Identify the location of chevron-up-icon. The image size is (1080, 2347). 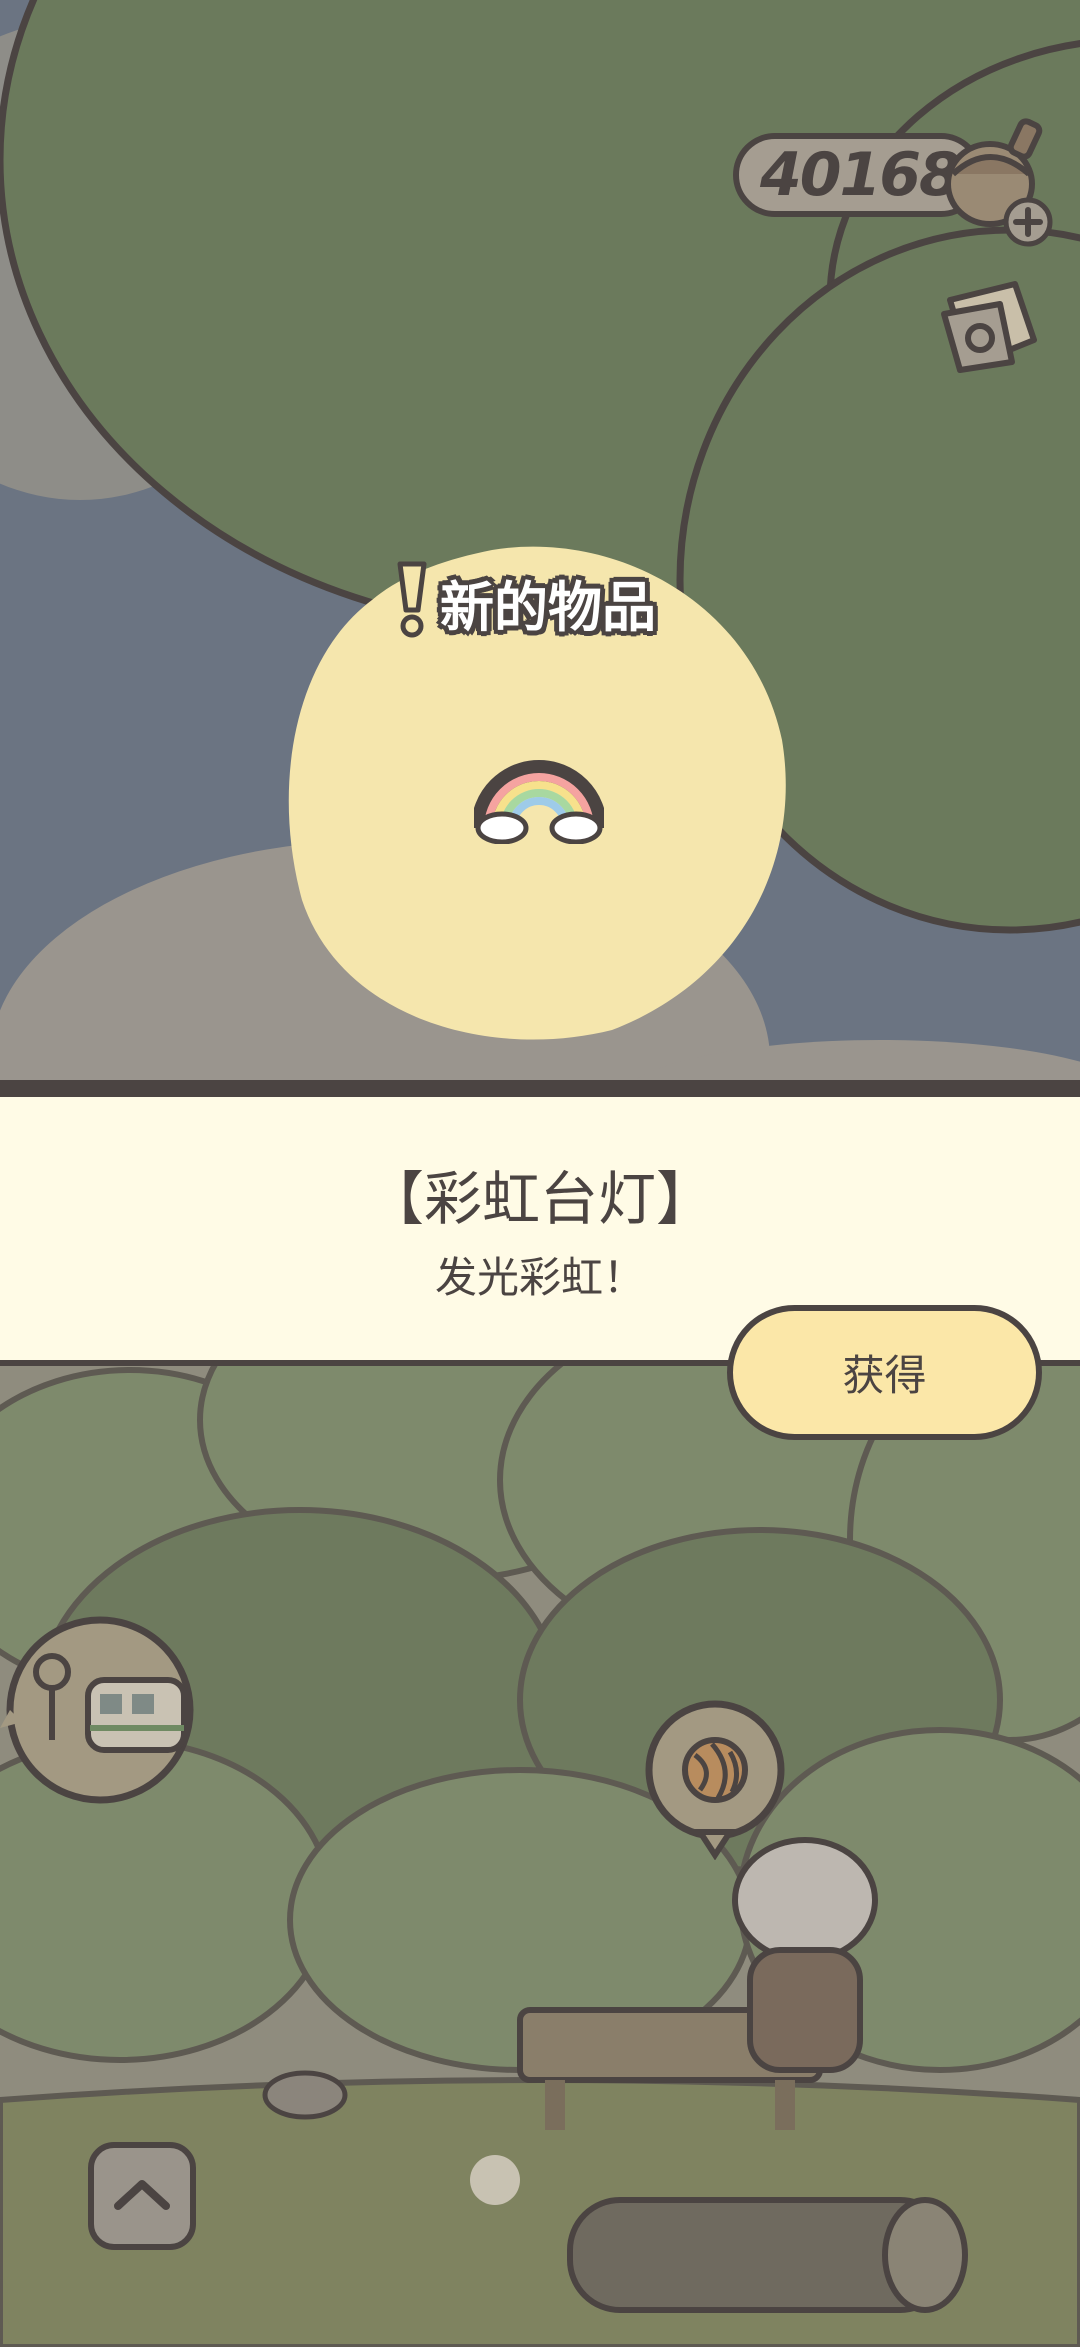
(142, 2195).